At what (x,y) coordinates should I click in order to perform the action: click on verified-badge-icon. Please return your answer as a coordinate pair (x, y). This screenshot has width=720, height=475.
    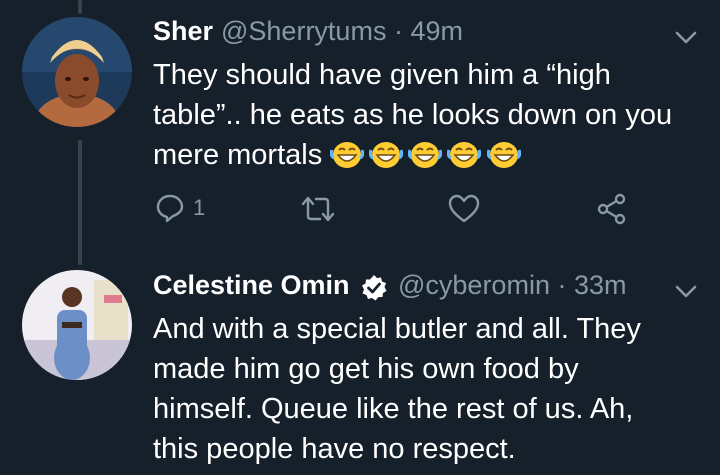
    Looking at the image, I should click on (374, 288).